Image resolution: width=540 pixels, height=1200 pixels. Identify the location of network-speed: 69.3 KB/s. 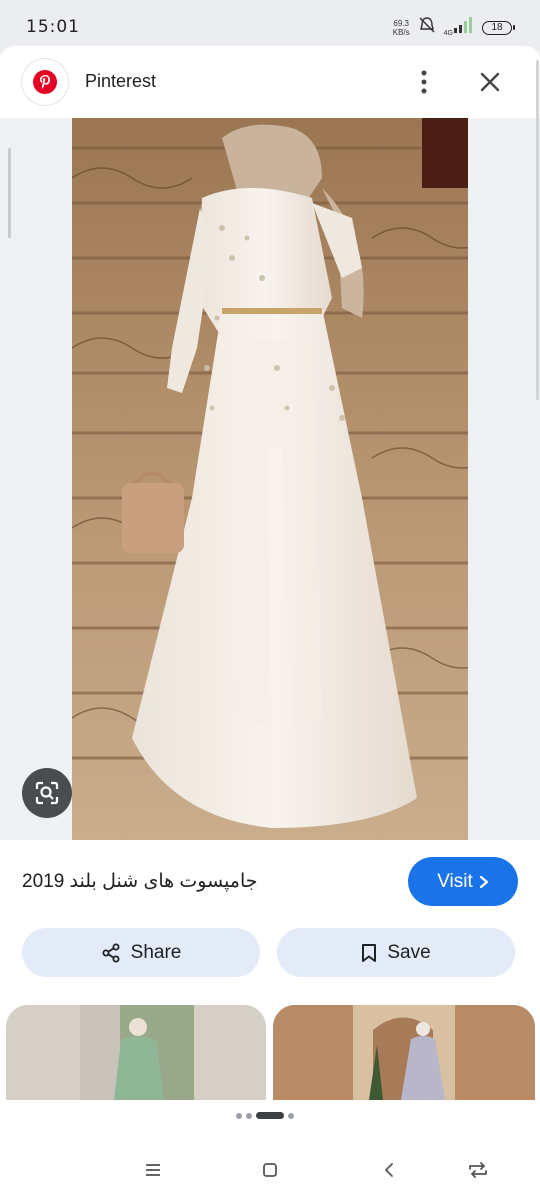
(401, 27).